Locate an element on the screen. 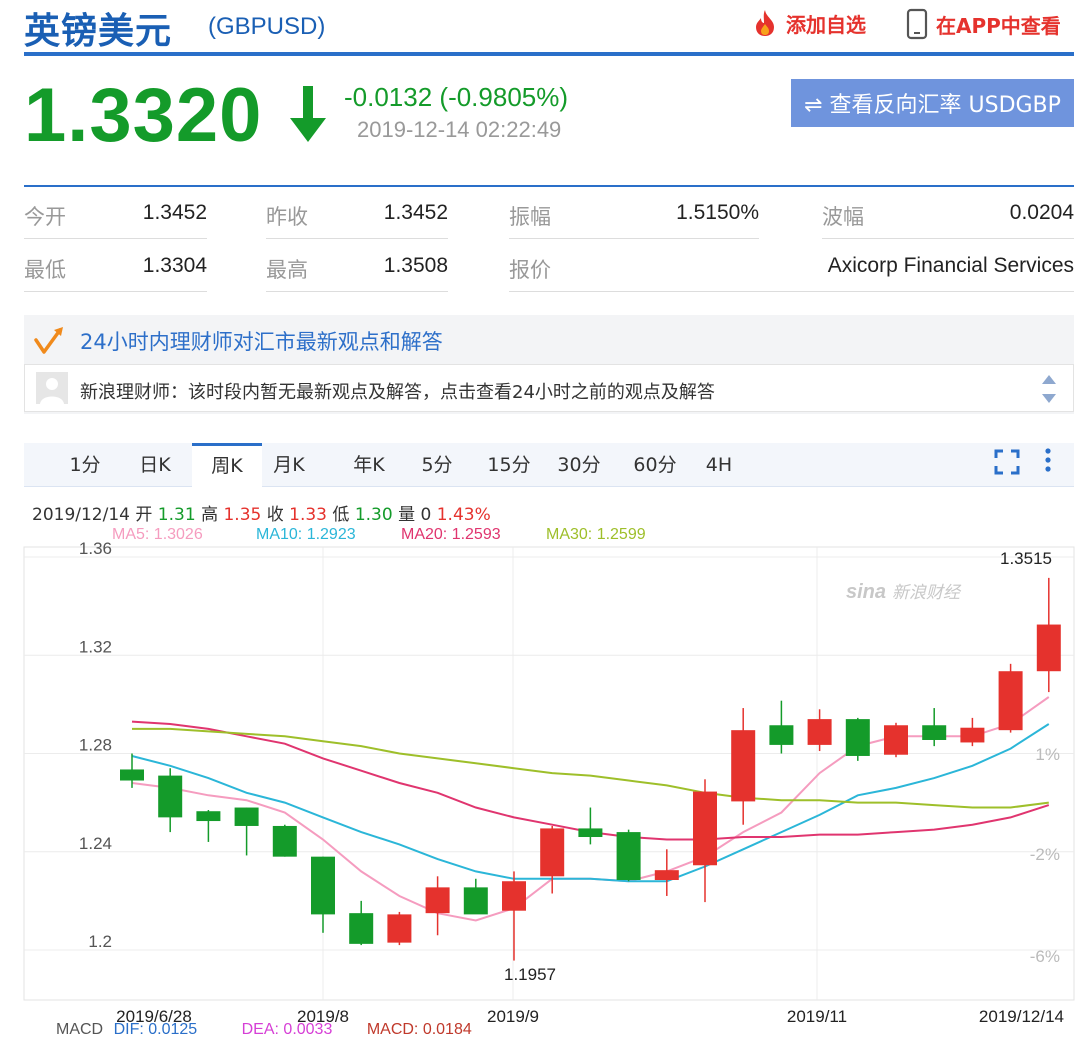 This screenshot has width=1080, height=1039. pct-tick-label: -2% is located at coordinates (1045, 854).